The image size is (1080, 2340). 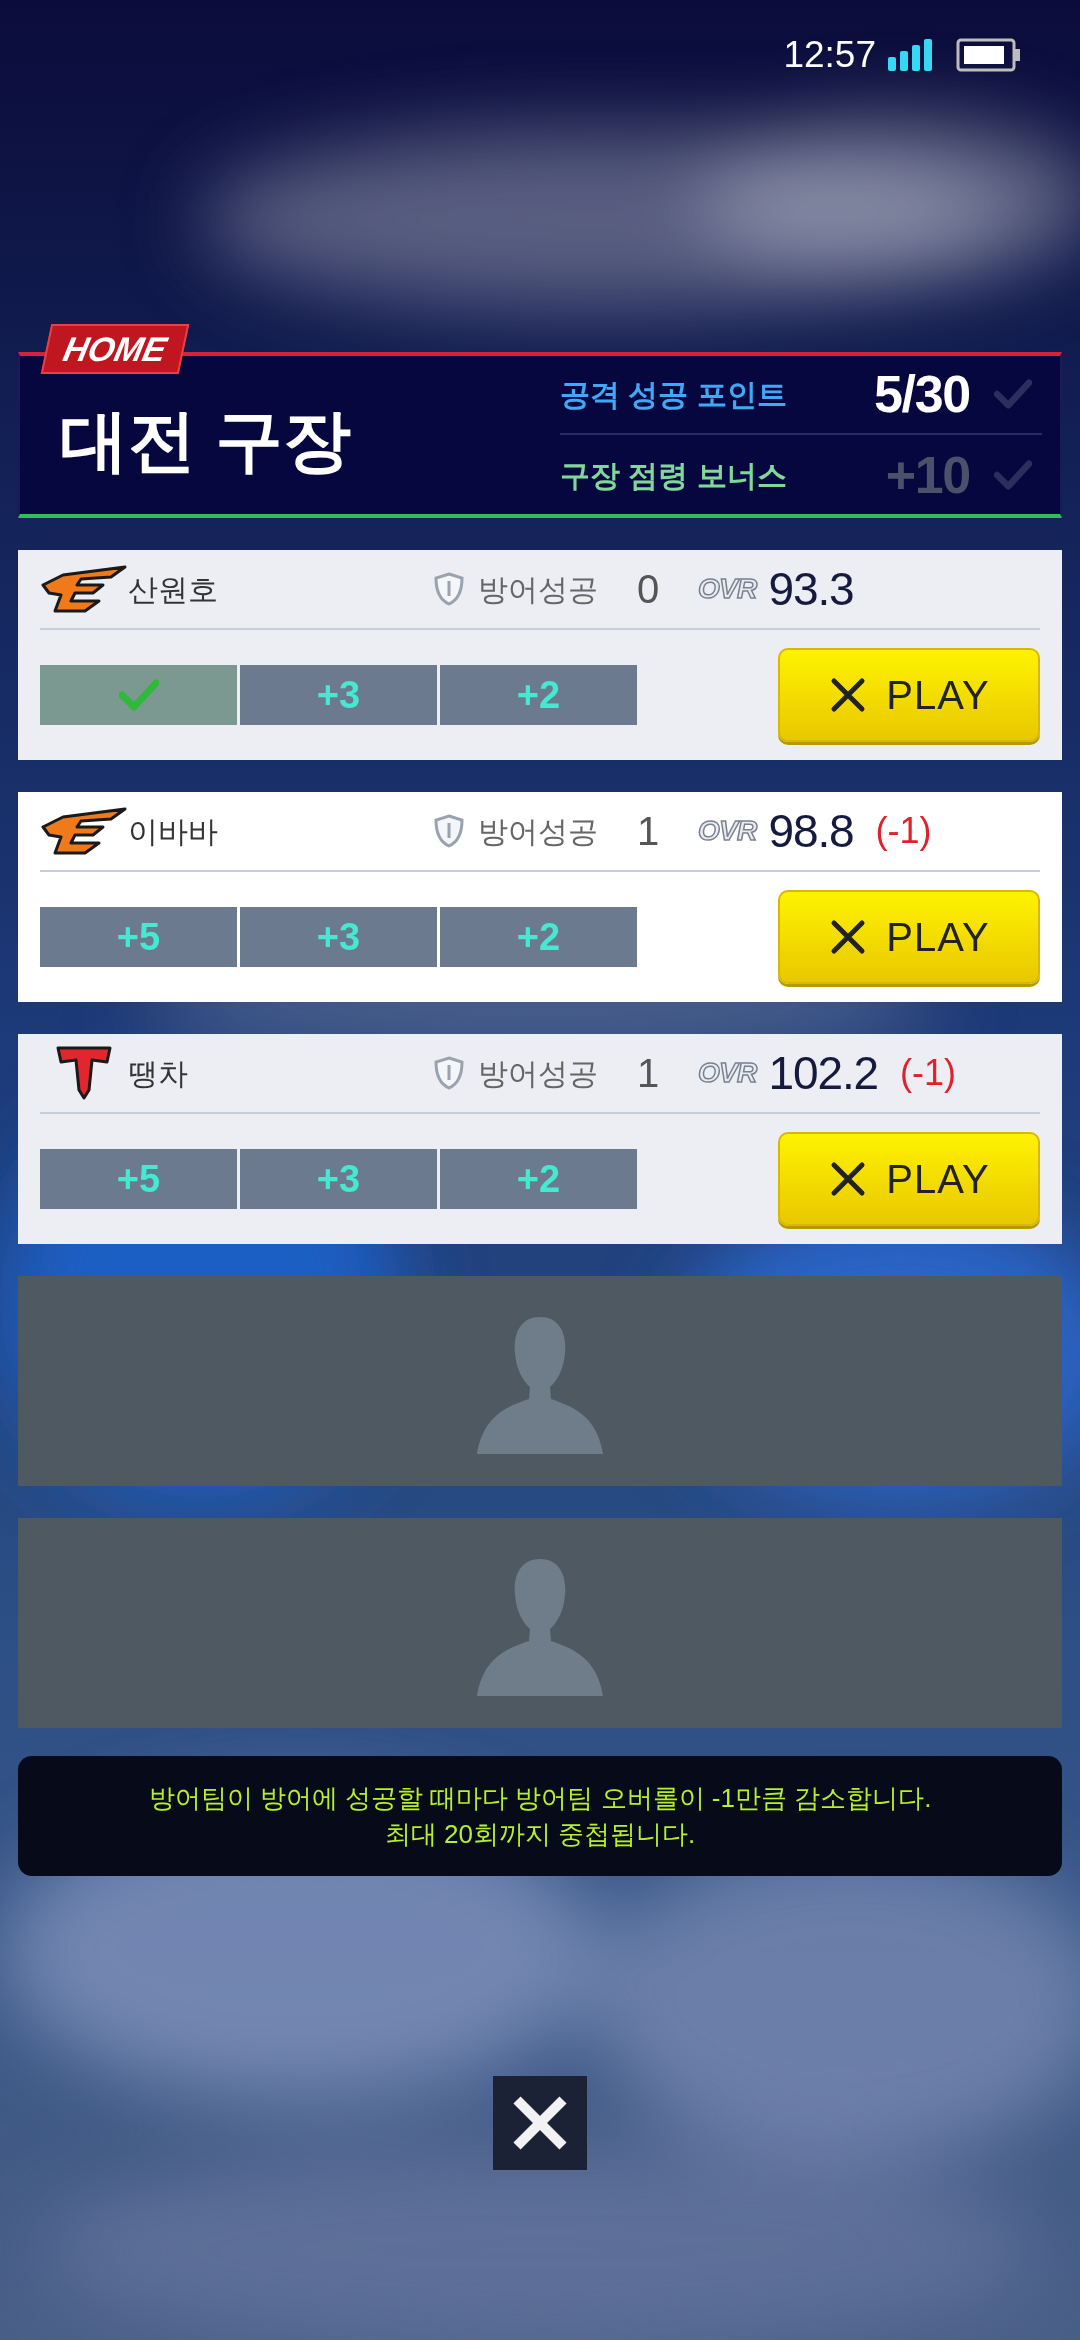 I want to click on player-name: 땡차, so click(x=158, y=1073).